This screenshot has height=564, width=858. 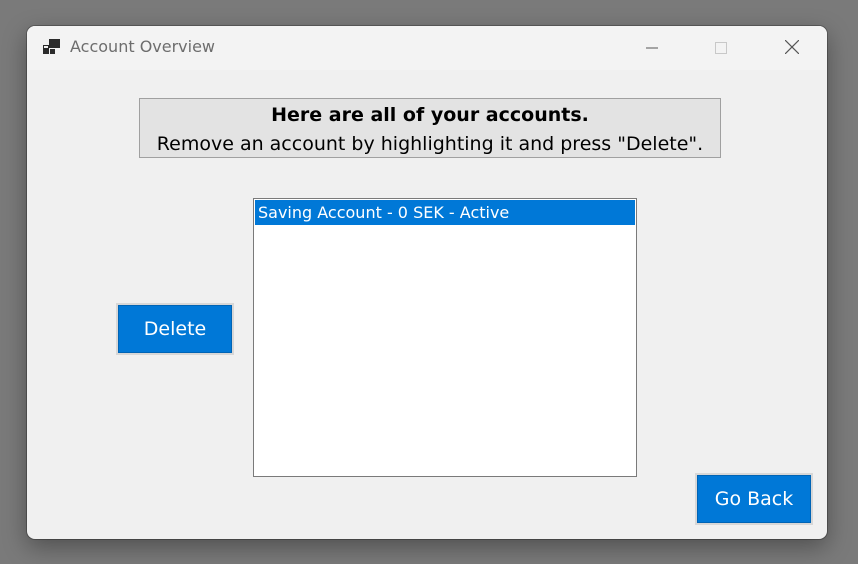 I want to click on delete-button: Delete, so click(x=175, y=329).